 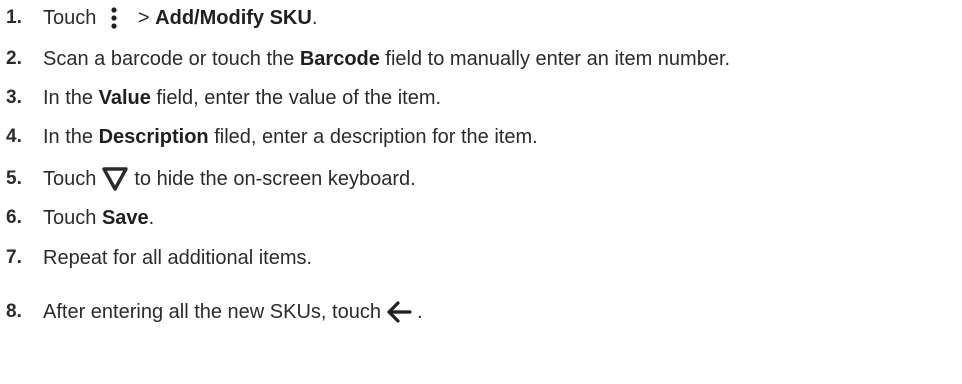 What do you see at coordinates (14, 58) in the screenshot?
I see `step-number: 2.` at bounding box center [14, 58].